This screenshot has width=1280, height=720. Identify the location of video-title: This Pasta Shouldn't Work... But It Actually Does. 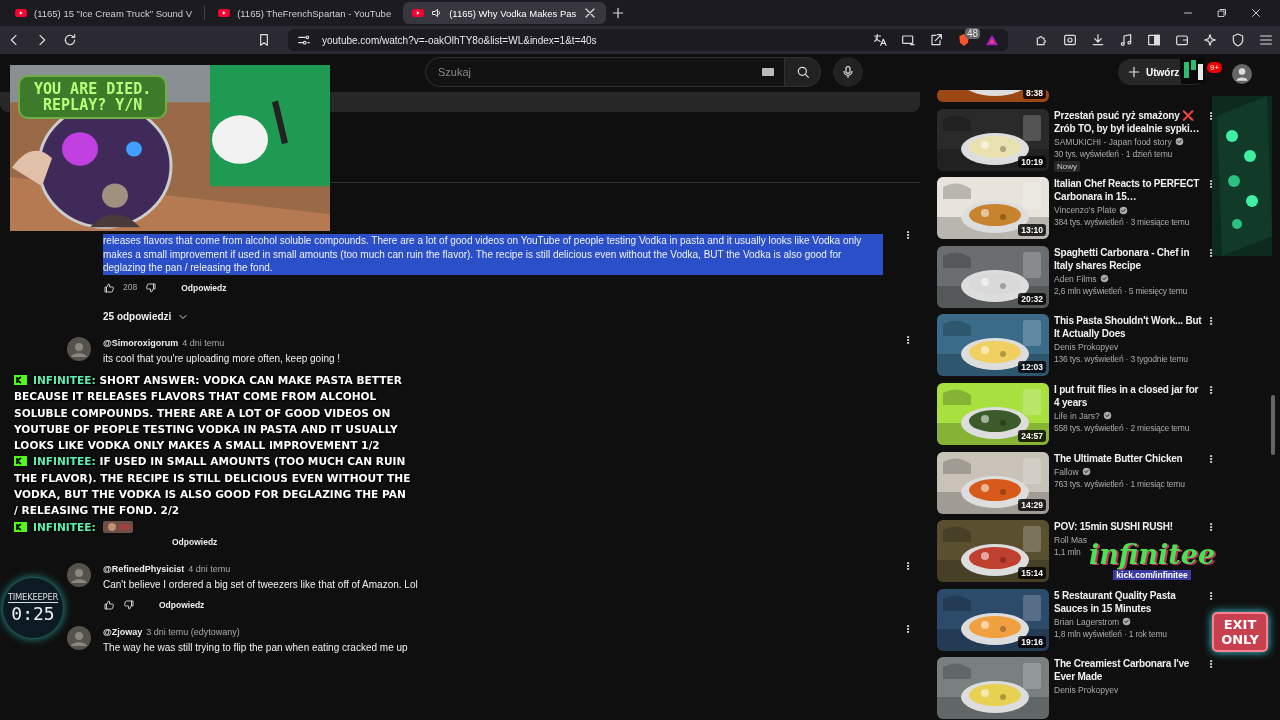
(1128, 327).